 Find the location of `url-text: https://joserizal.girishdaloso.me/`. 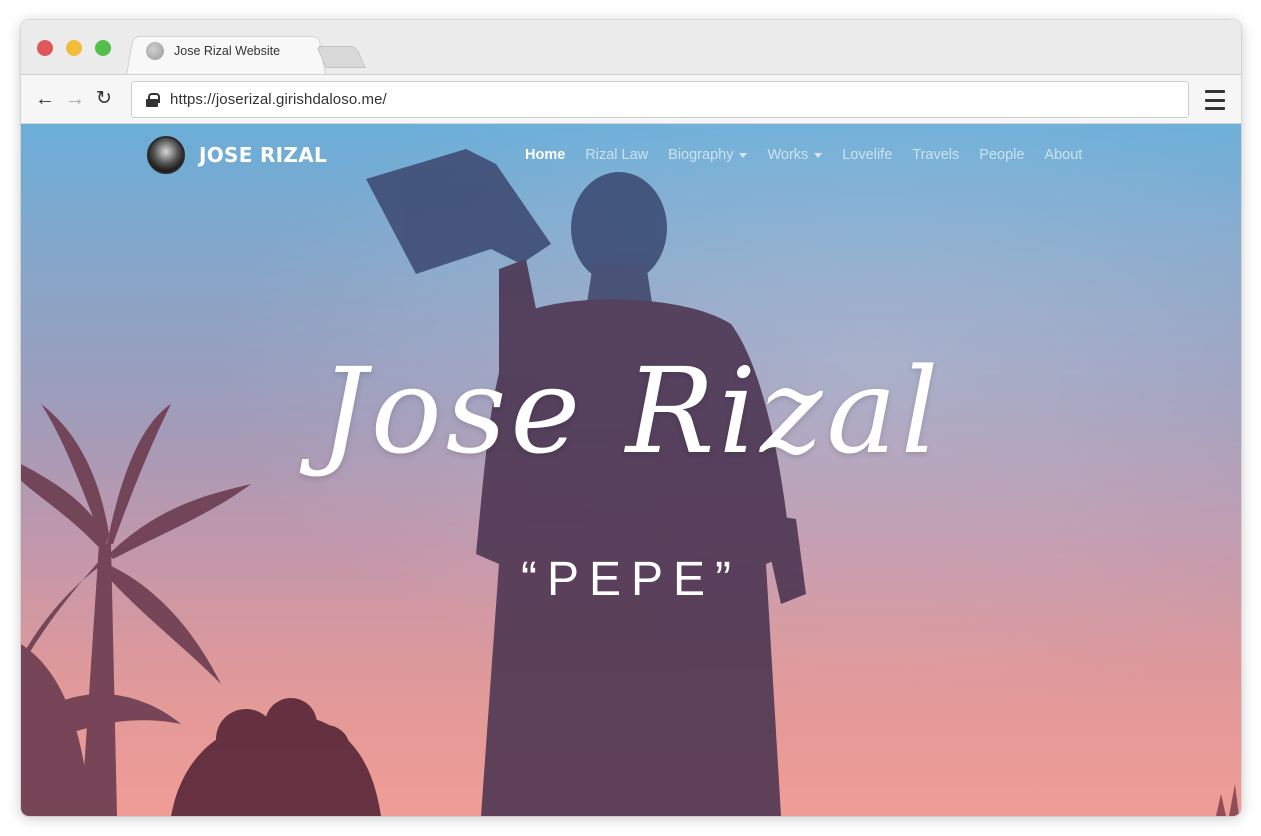

url-text: https://joserizal.girishdaloso.me/ is located at coordinates (278, 99).